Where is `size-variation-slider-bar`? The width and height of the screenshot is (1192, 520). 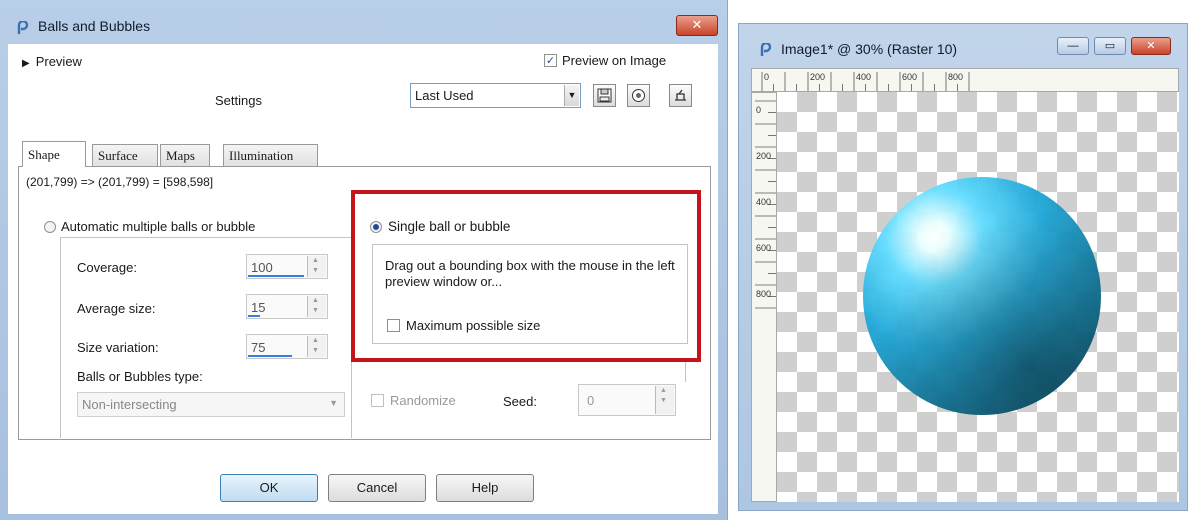 size-variation-slider-bar is located at coordinates (270, 356).